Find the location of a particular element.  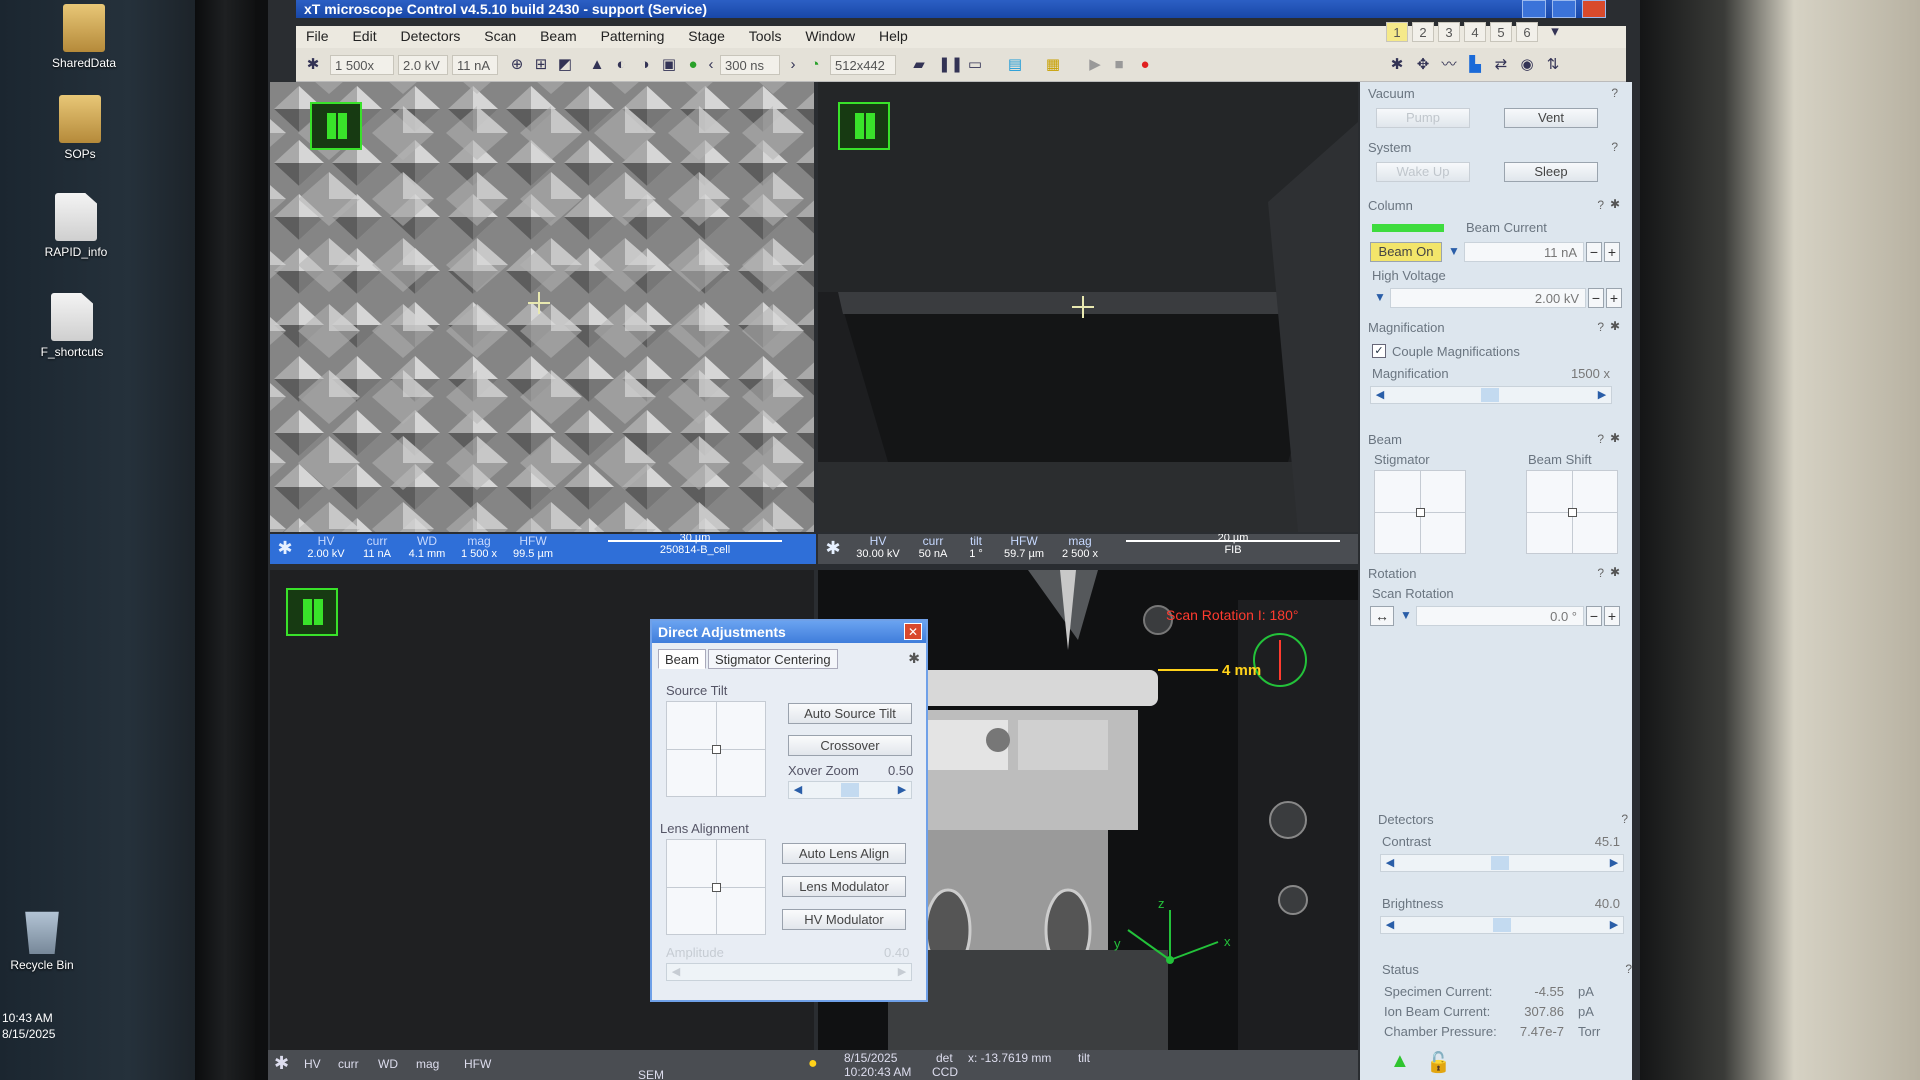

magnification-settings-icon: ✱ is located at coordinates (1615, 326).